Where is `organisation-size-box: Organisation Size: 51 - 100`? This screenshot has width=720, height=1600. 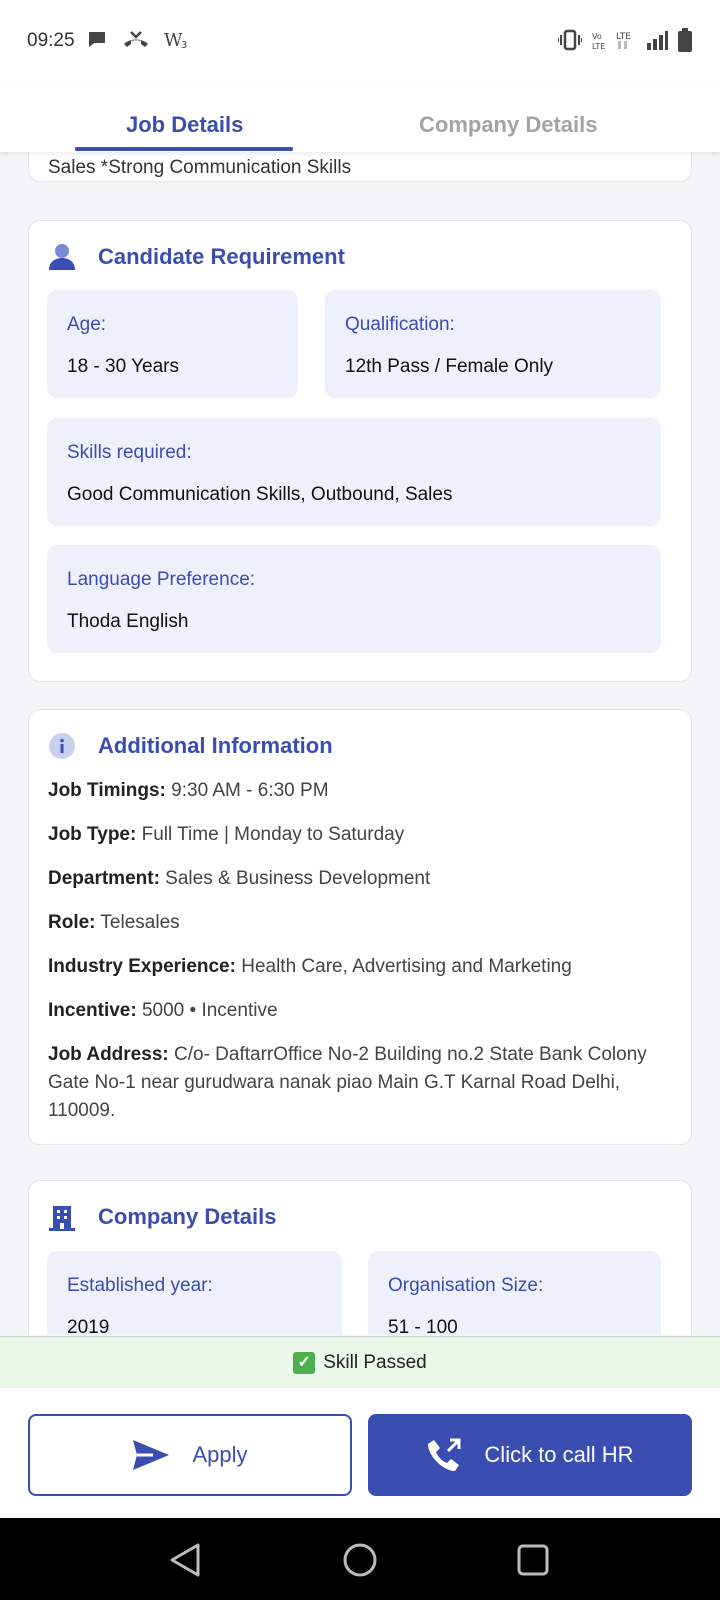 organisation-size-box: Organisation Size: 51 - 100 is located at coordinates (514, 1293).